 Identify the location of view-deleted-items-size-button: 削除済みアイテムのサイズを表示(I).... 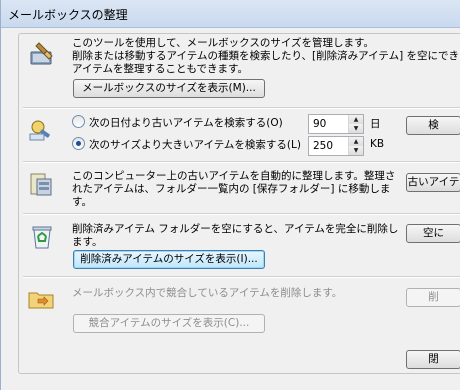
(169, 259).